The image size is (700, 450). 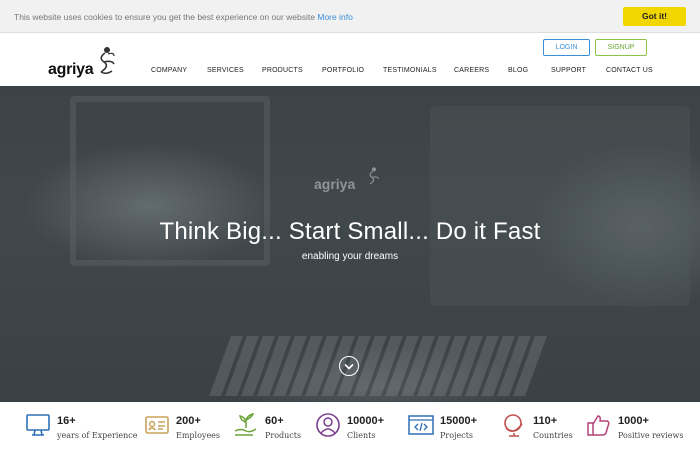 What do you see at coordinates (621, 47) in the screenshot?
I see `signup-button: SIGNUP` at bounding box center [621, 47].